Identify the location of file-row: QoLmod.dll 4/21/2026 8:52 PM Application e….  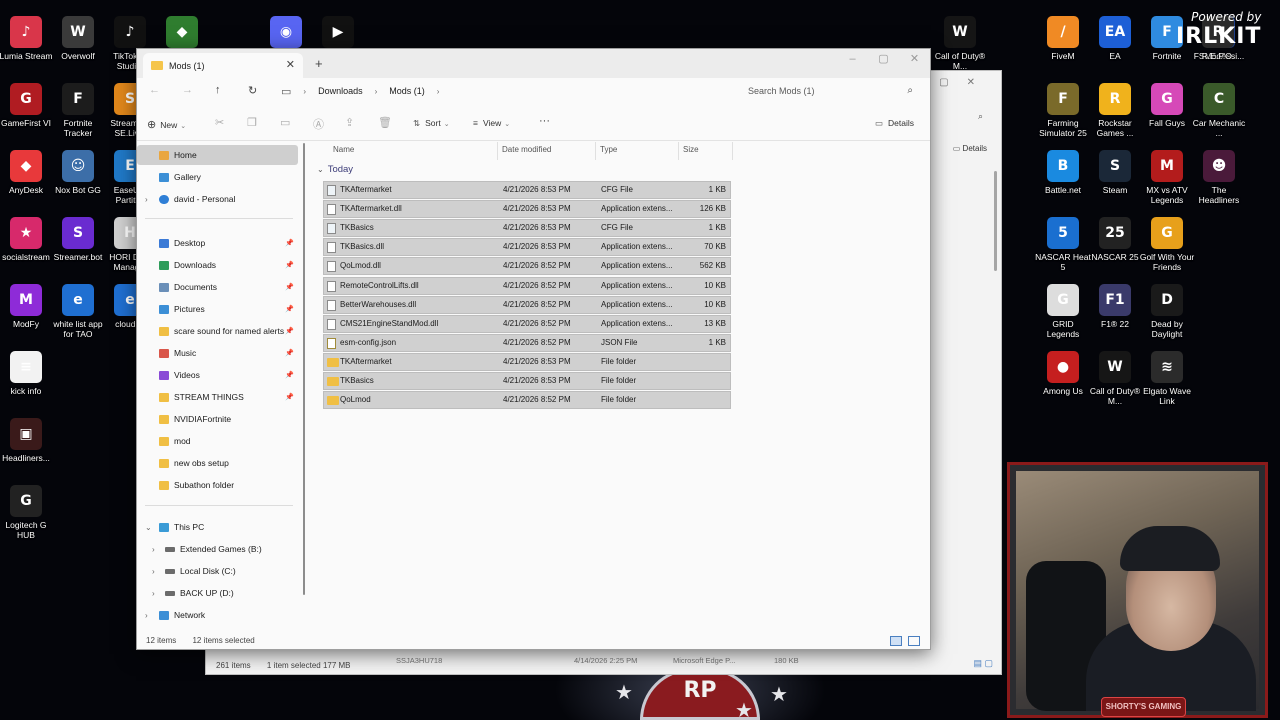
(527, 266).